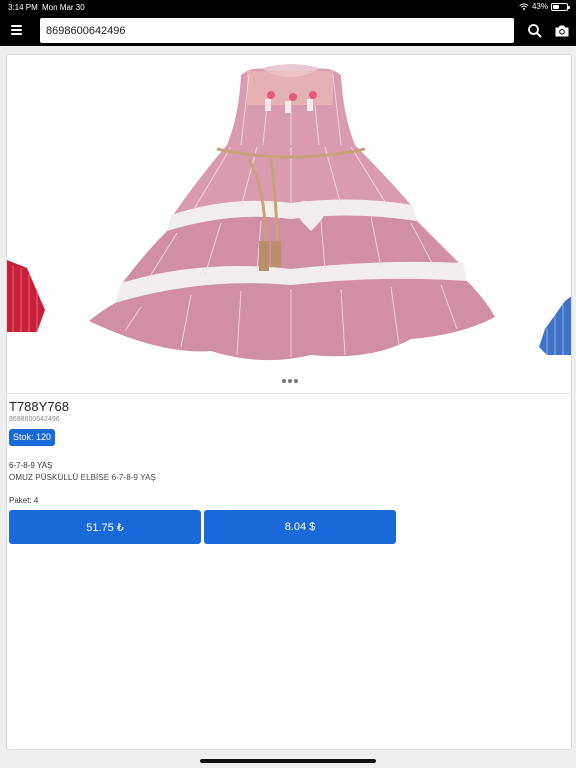 Image resolution: width=576 pixels, height=768 pixels. Describe the element at coordinates (554, 325) in the screenshot. I see `next-product-image` at that location.